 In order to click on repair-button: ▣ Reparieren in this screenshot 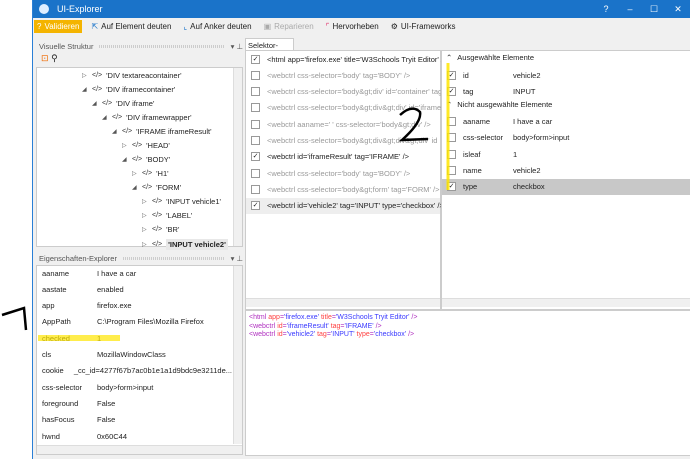, I will do `click(289, 26)`.